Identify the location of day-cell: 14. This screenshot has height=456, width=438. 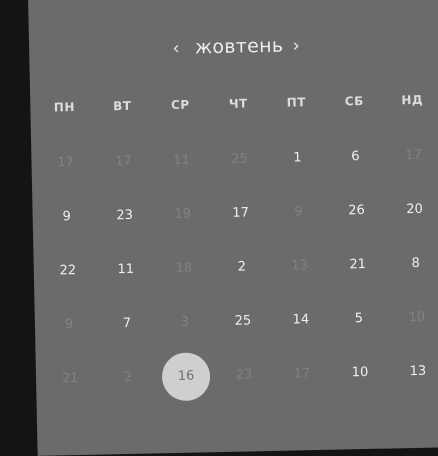
(301, 320).